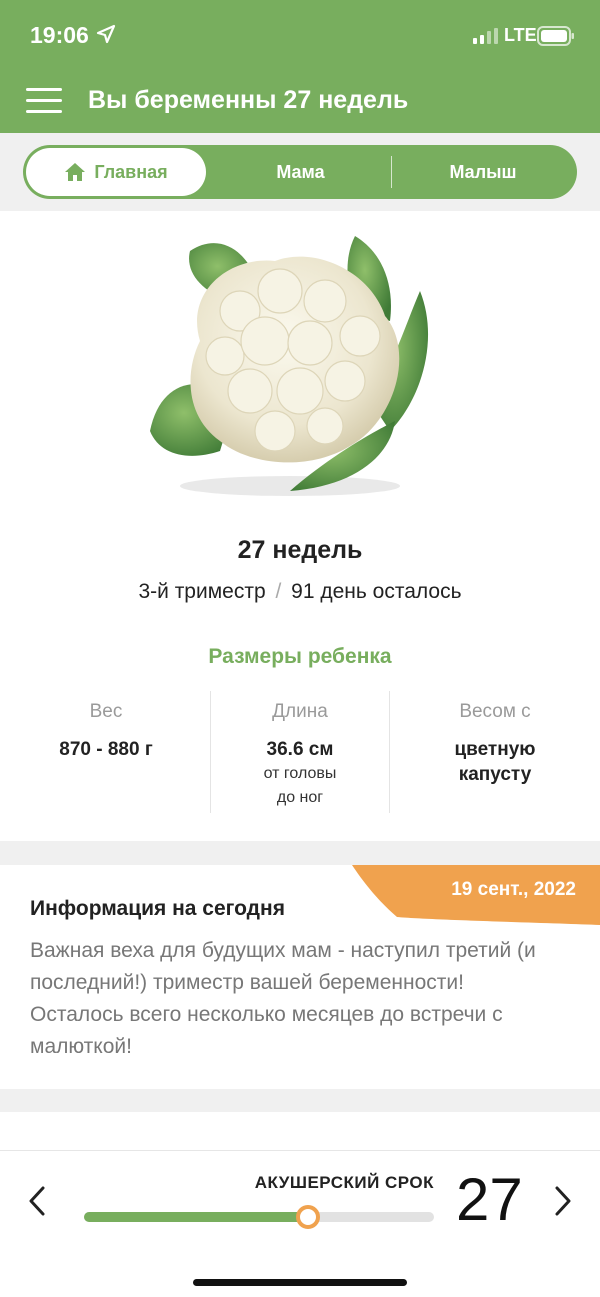 The width and height of the screenshot is (600, 1297). I want to click on info-title: Информация на сегодня, so click(157, 908).